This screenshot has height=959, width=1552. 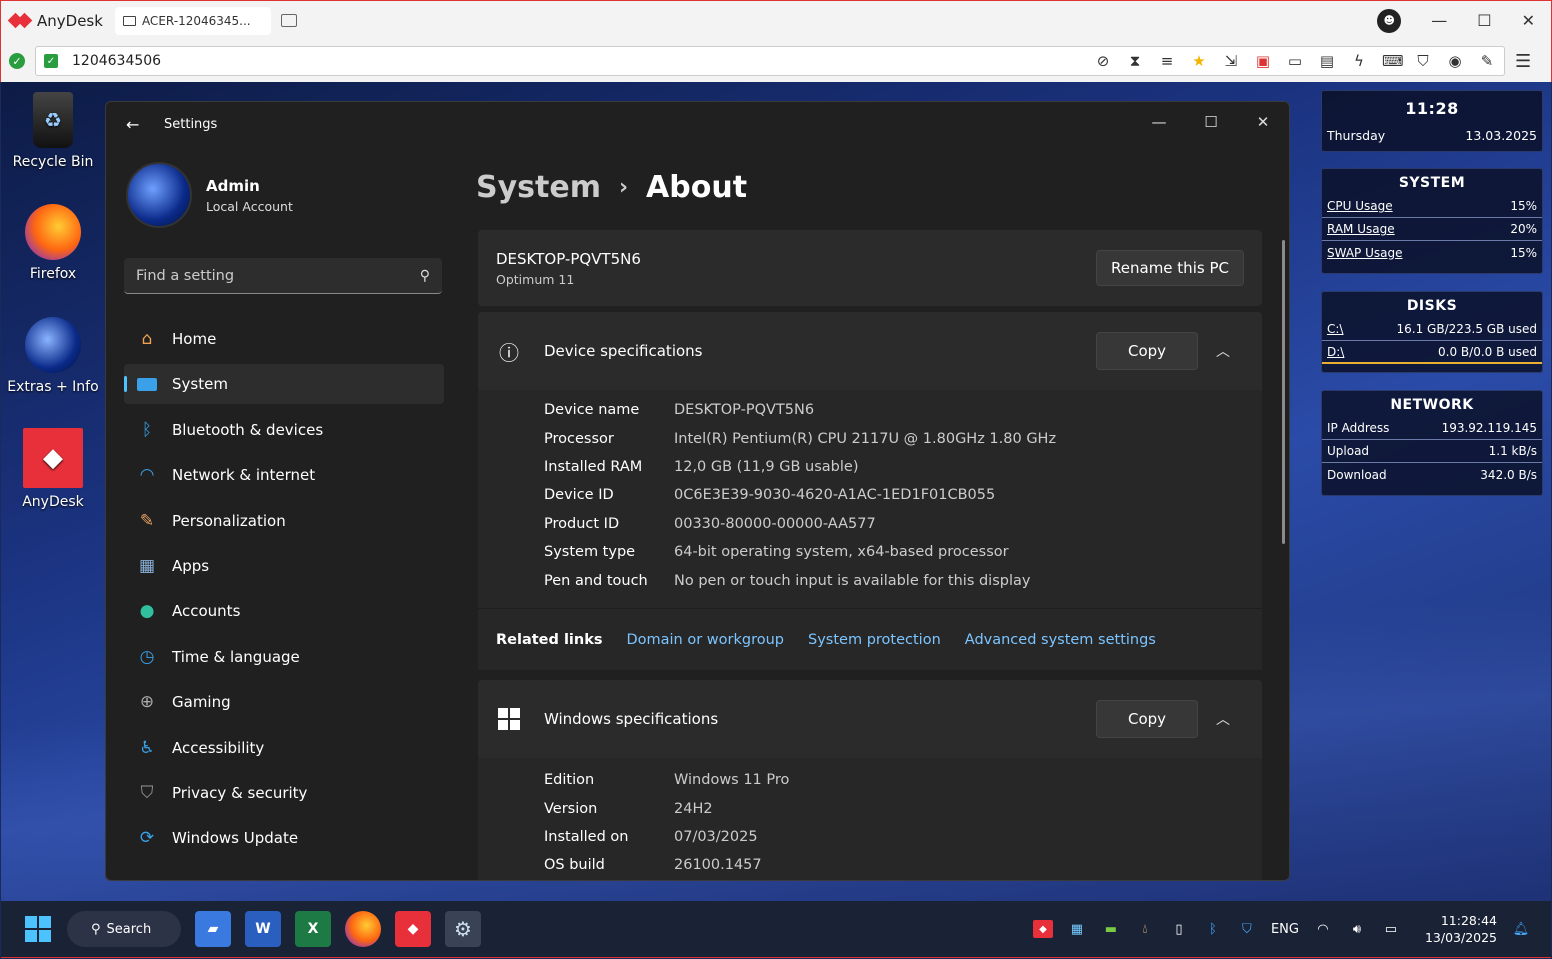 I want to click on notification-bell-icon: 🔔︎, so click(x=1521, y=929).